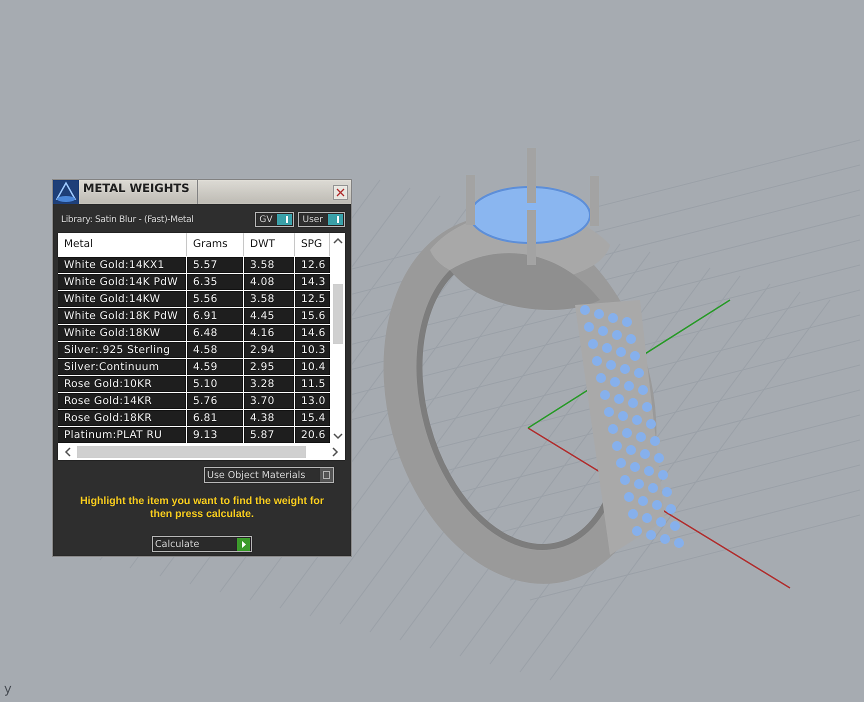 The width and height of the screenshot is (864, 702). What do you see at coordinates (269, 367) in the screenshot?
I see `table-cell: 2.95` at bounding box center [269, 367].